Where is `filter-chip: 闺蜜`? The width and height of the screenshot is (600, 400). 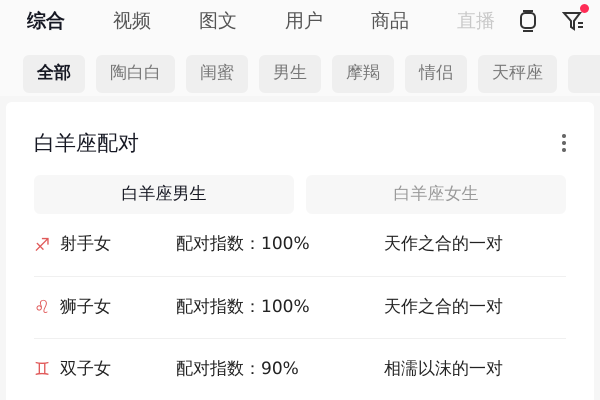
filter-chip: 闺蜜 is located at coordinates (217, 74).